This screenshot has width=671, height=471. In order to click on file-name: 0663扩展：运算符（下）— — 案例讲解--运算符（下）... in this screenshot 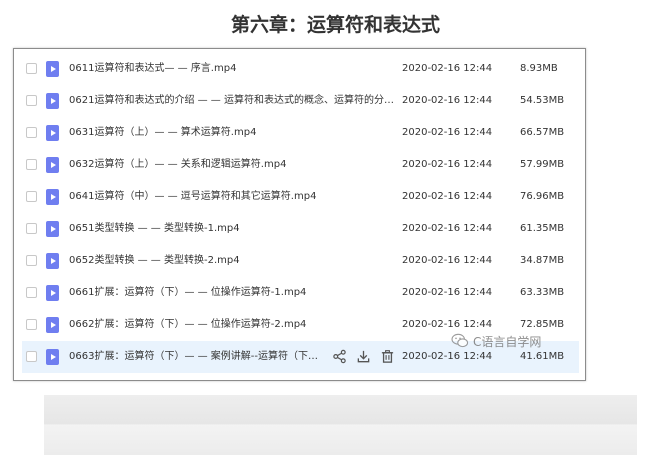, I will do `click(195, 357)`.